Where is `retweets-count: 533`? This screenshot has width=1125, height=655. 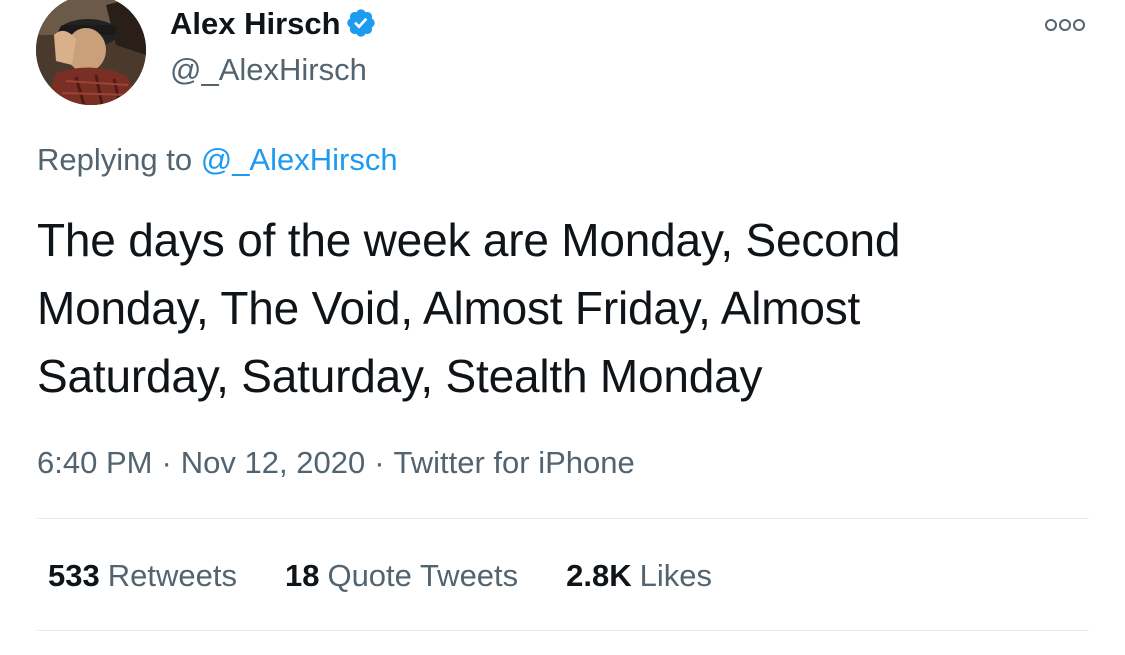 retweets-count: 533 is located at coordinates (74, 575).